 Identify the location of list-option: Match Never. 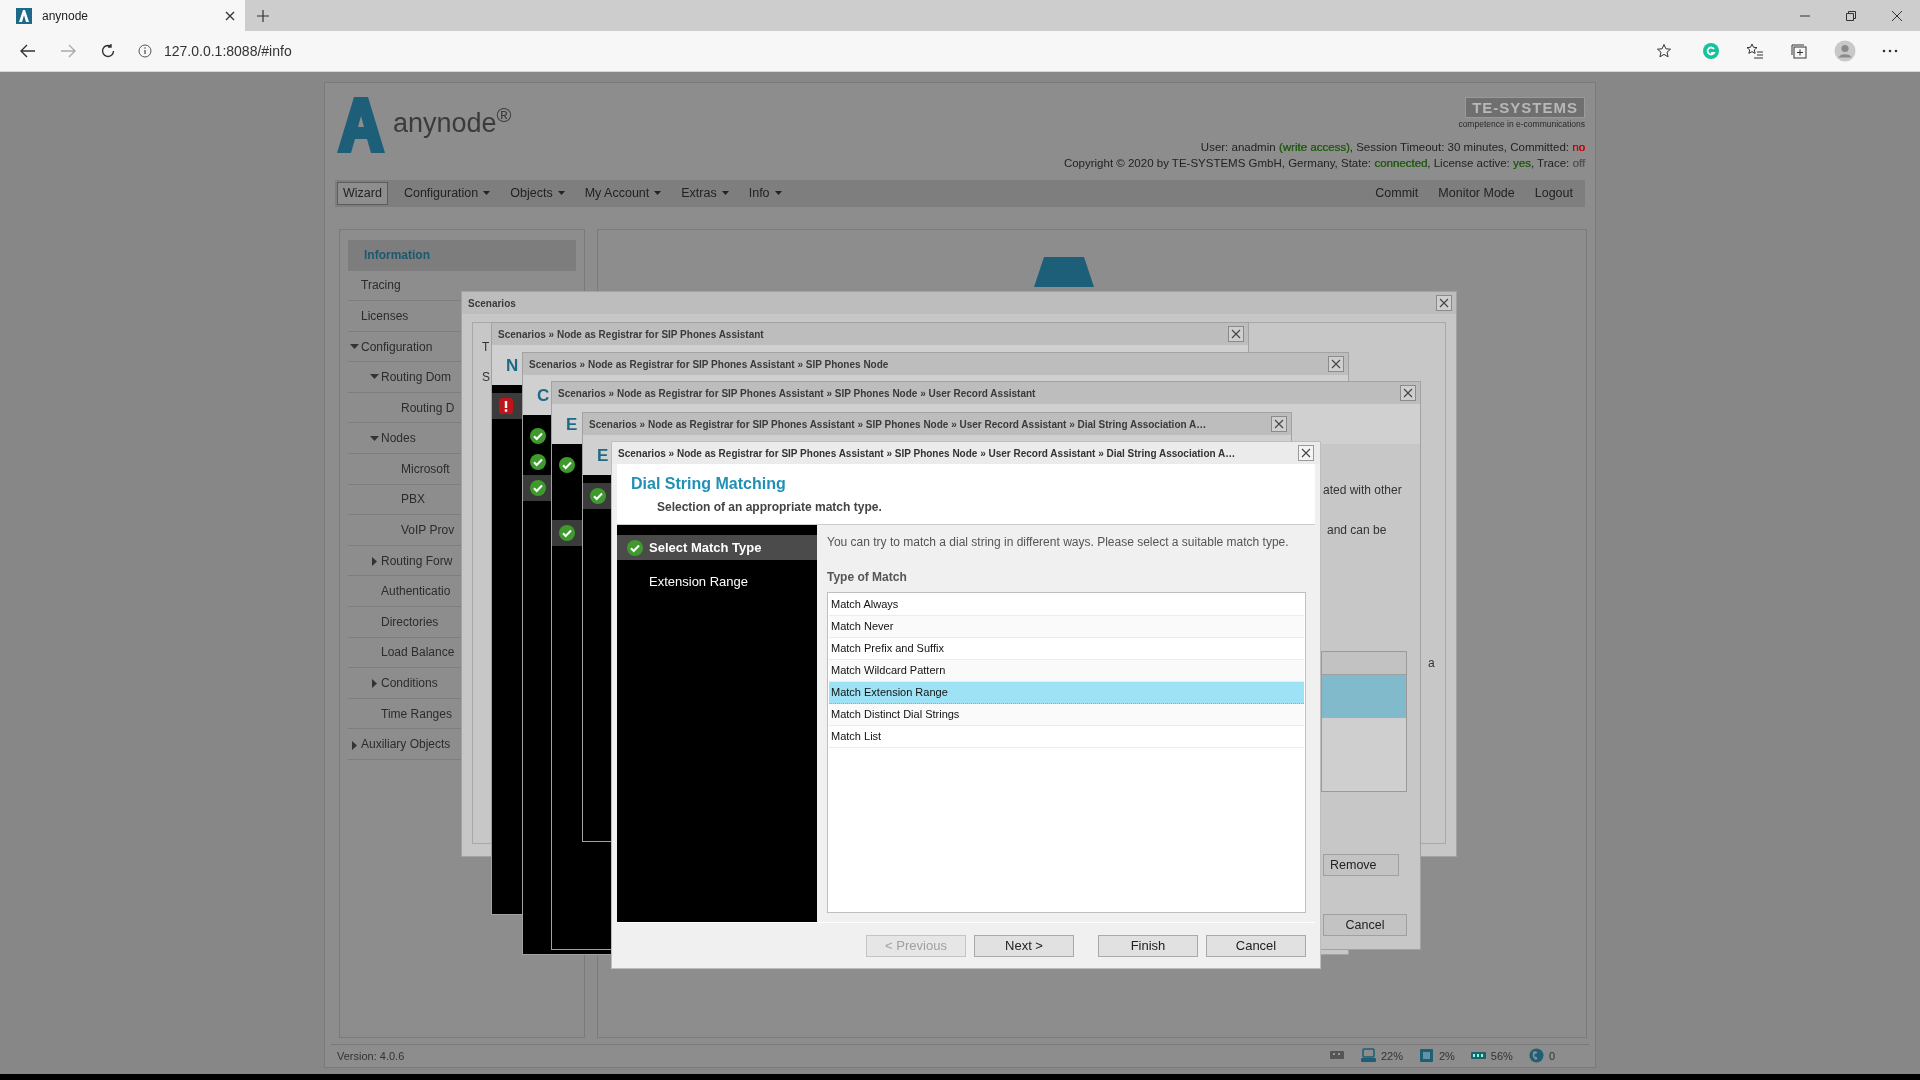
(1066, 627).